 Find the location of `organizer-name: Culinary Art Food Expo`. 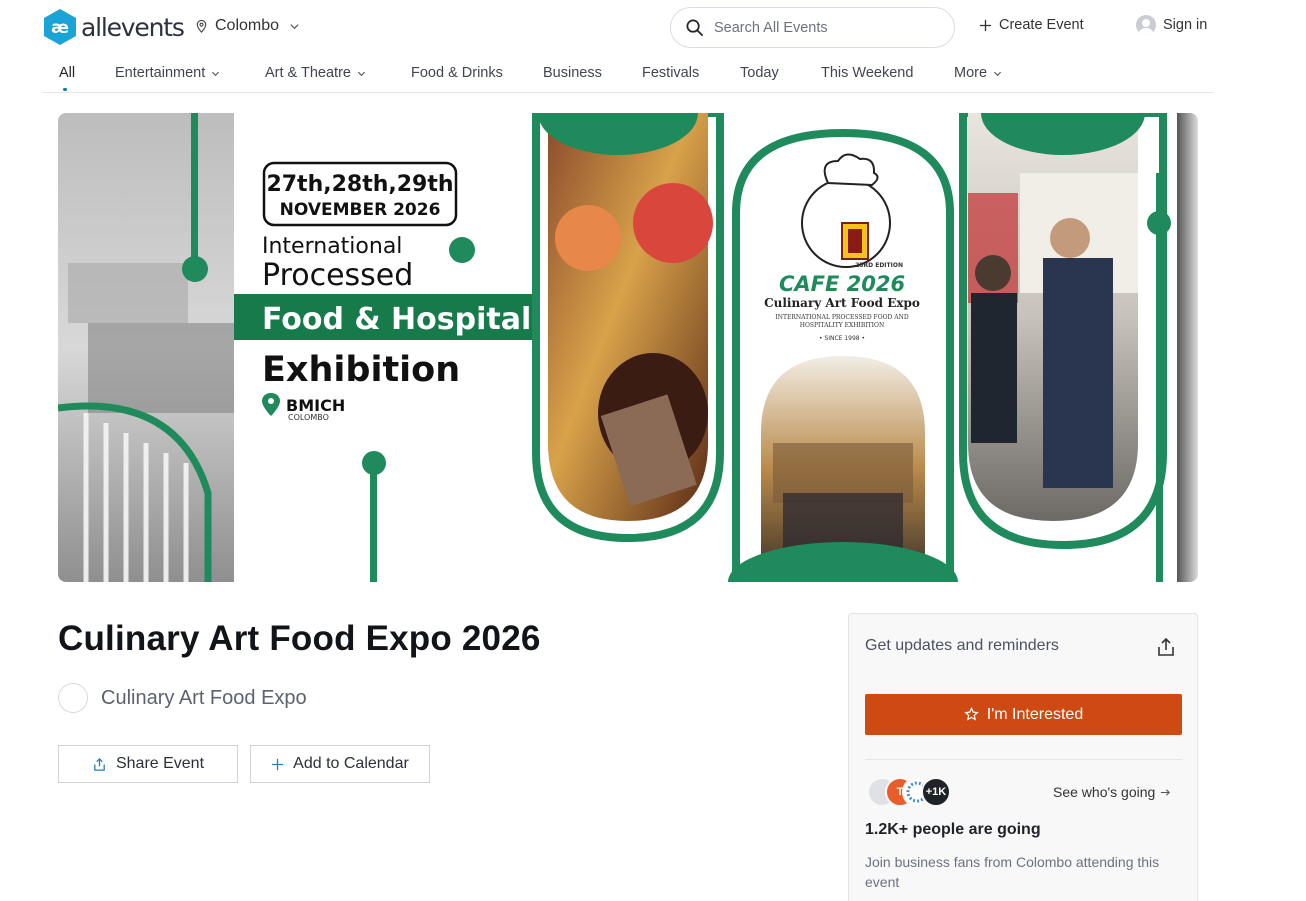

organizer-name: Culinary Art Food Expo is located at coordinates (204, 697).